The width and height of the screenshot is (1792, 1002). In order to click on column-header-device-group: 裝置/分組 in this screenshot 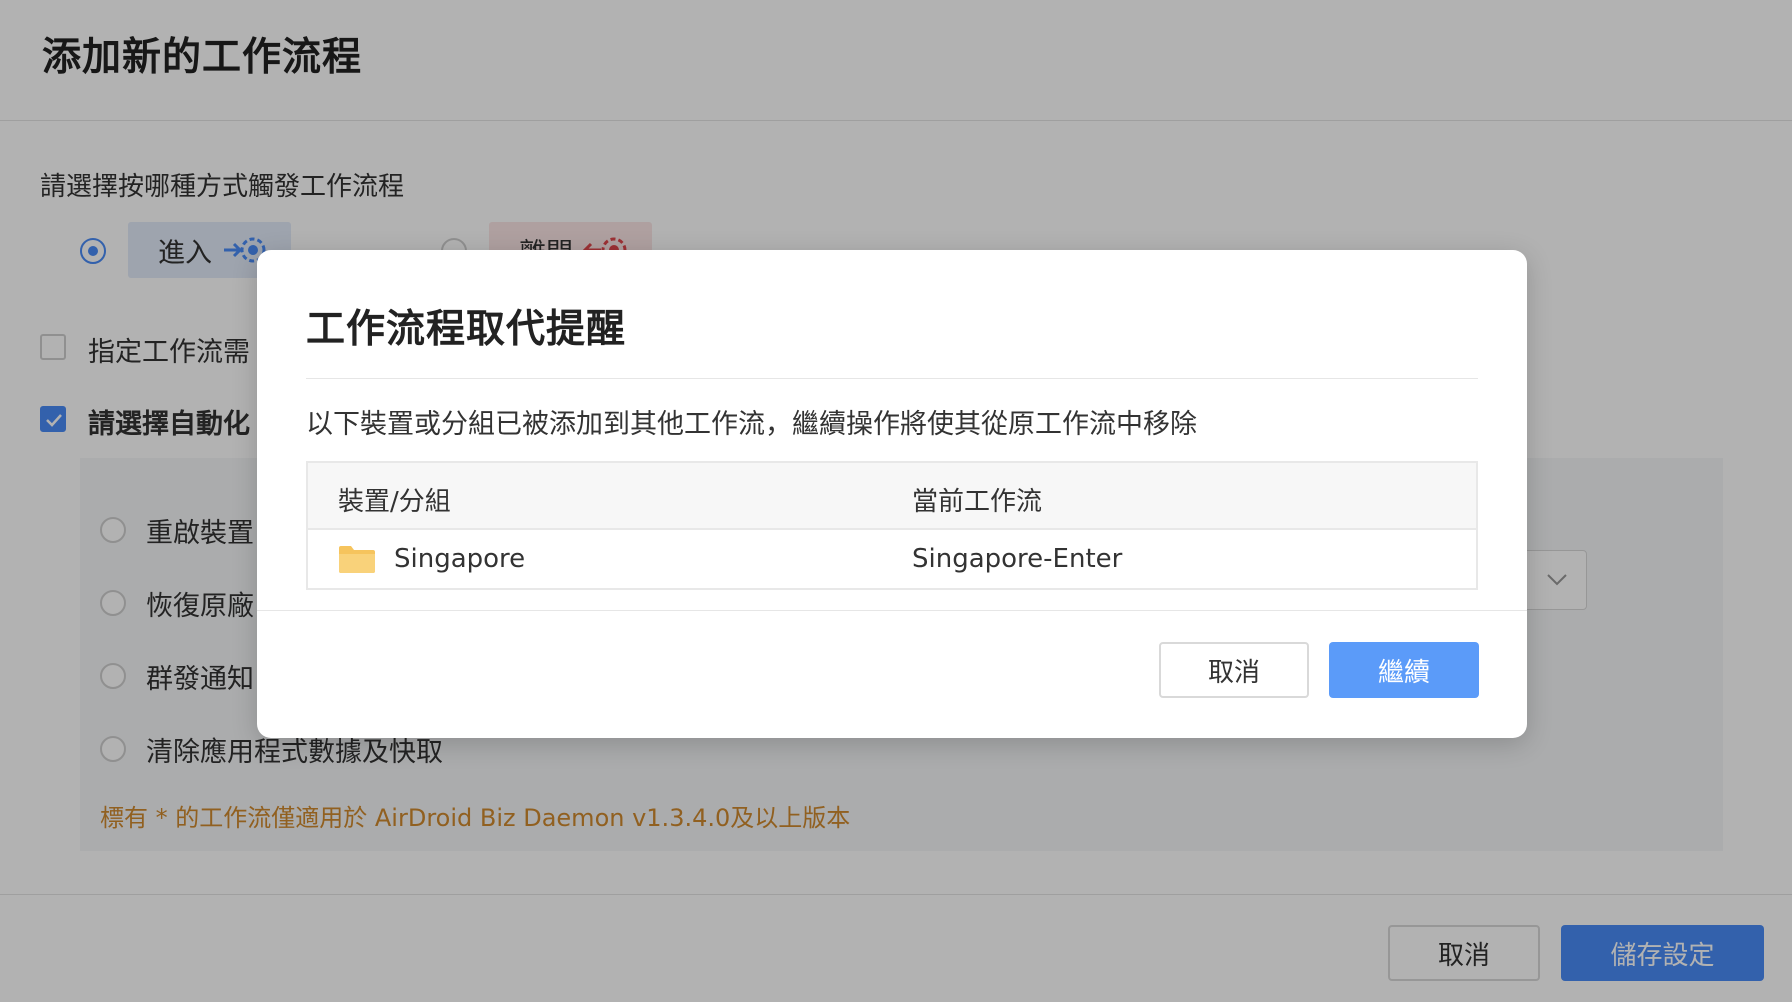, I will do `click(394, 502)`.